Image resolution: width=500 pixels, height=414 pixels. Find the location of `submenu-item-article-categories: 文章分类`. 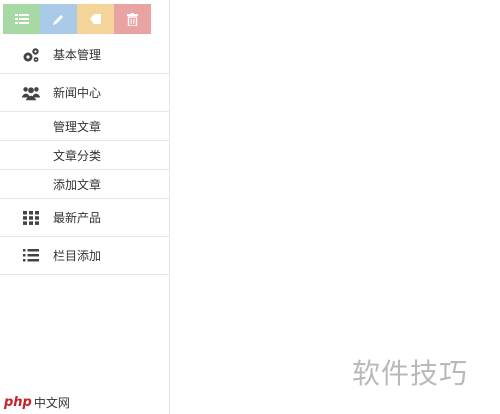

submenu-item-article-categories: 文章分类 is located at coordinates (85, 155).